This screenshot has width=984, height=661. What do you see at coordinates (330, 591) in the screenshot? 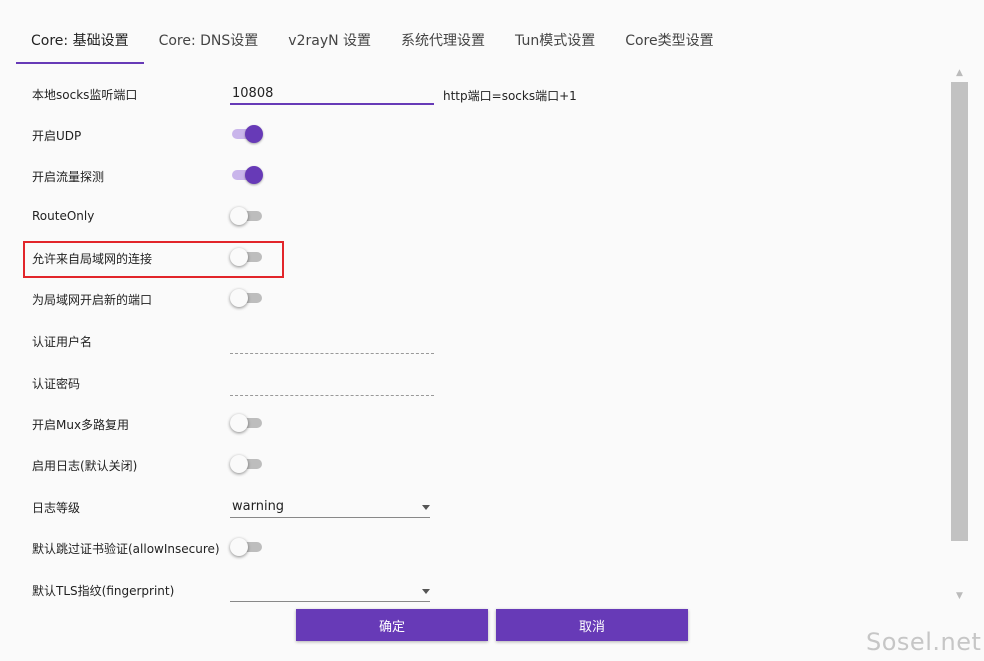
I see `fingerprint-select` at bounding box center [330, 591].